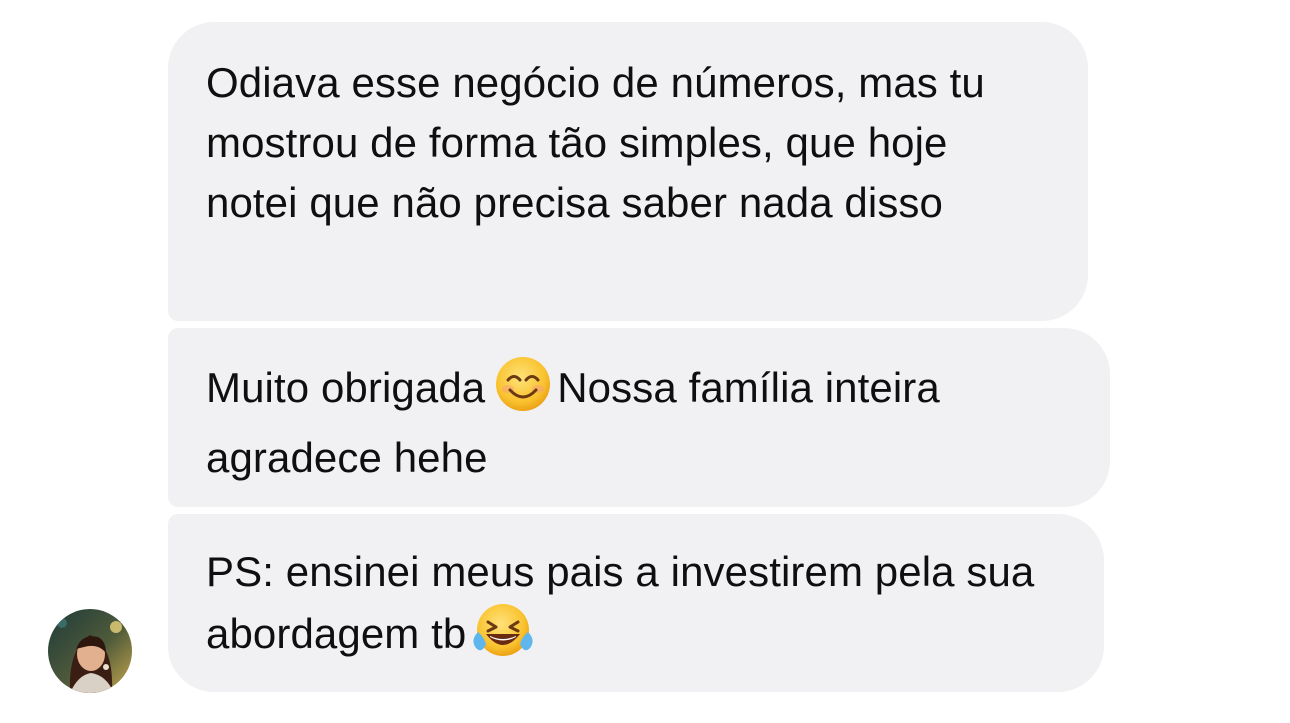 The width and height of the screenshot is (1290, 723). I want to click on sender-avatar, so click(90, 651).